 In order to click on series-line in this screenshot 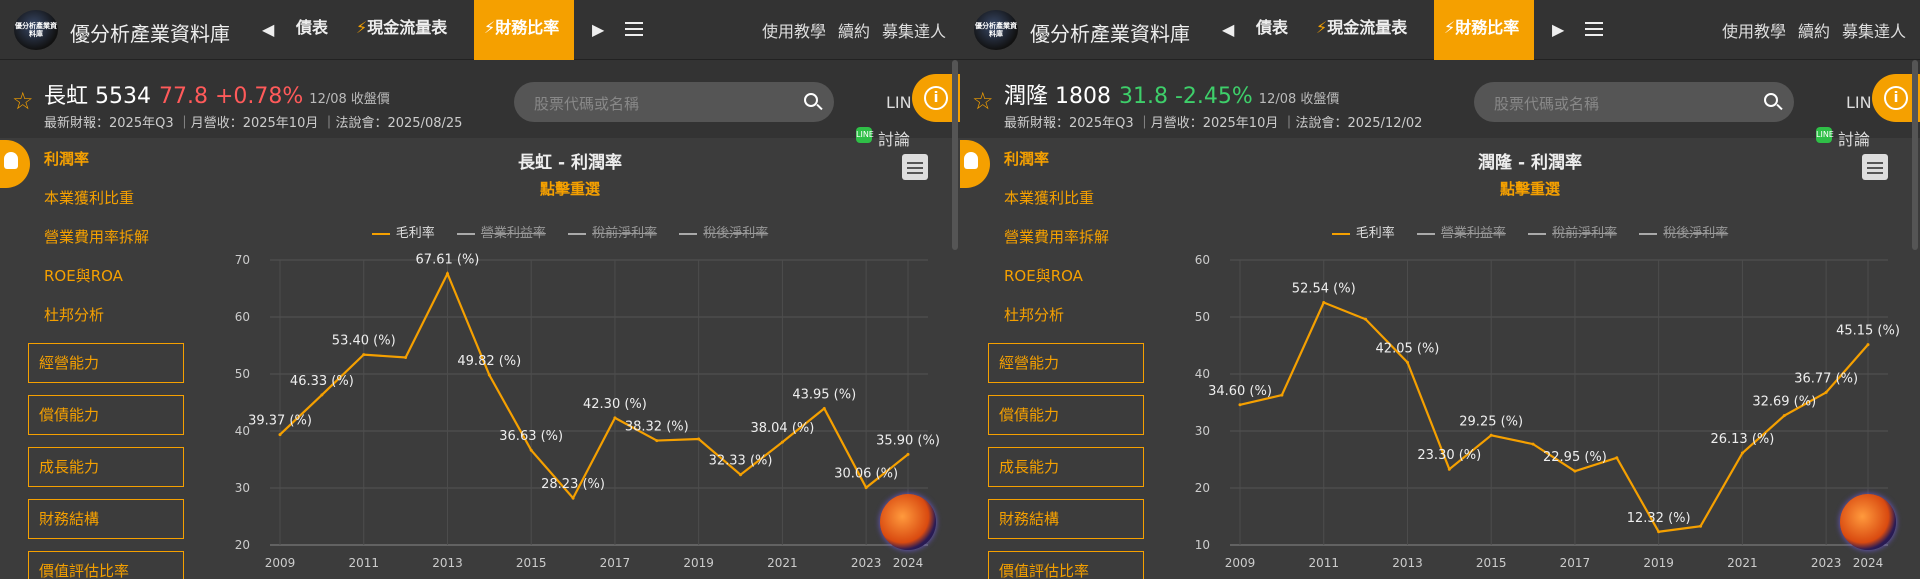, I will do `click(594, 385)`.